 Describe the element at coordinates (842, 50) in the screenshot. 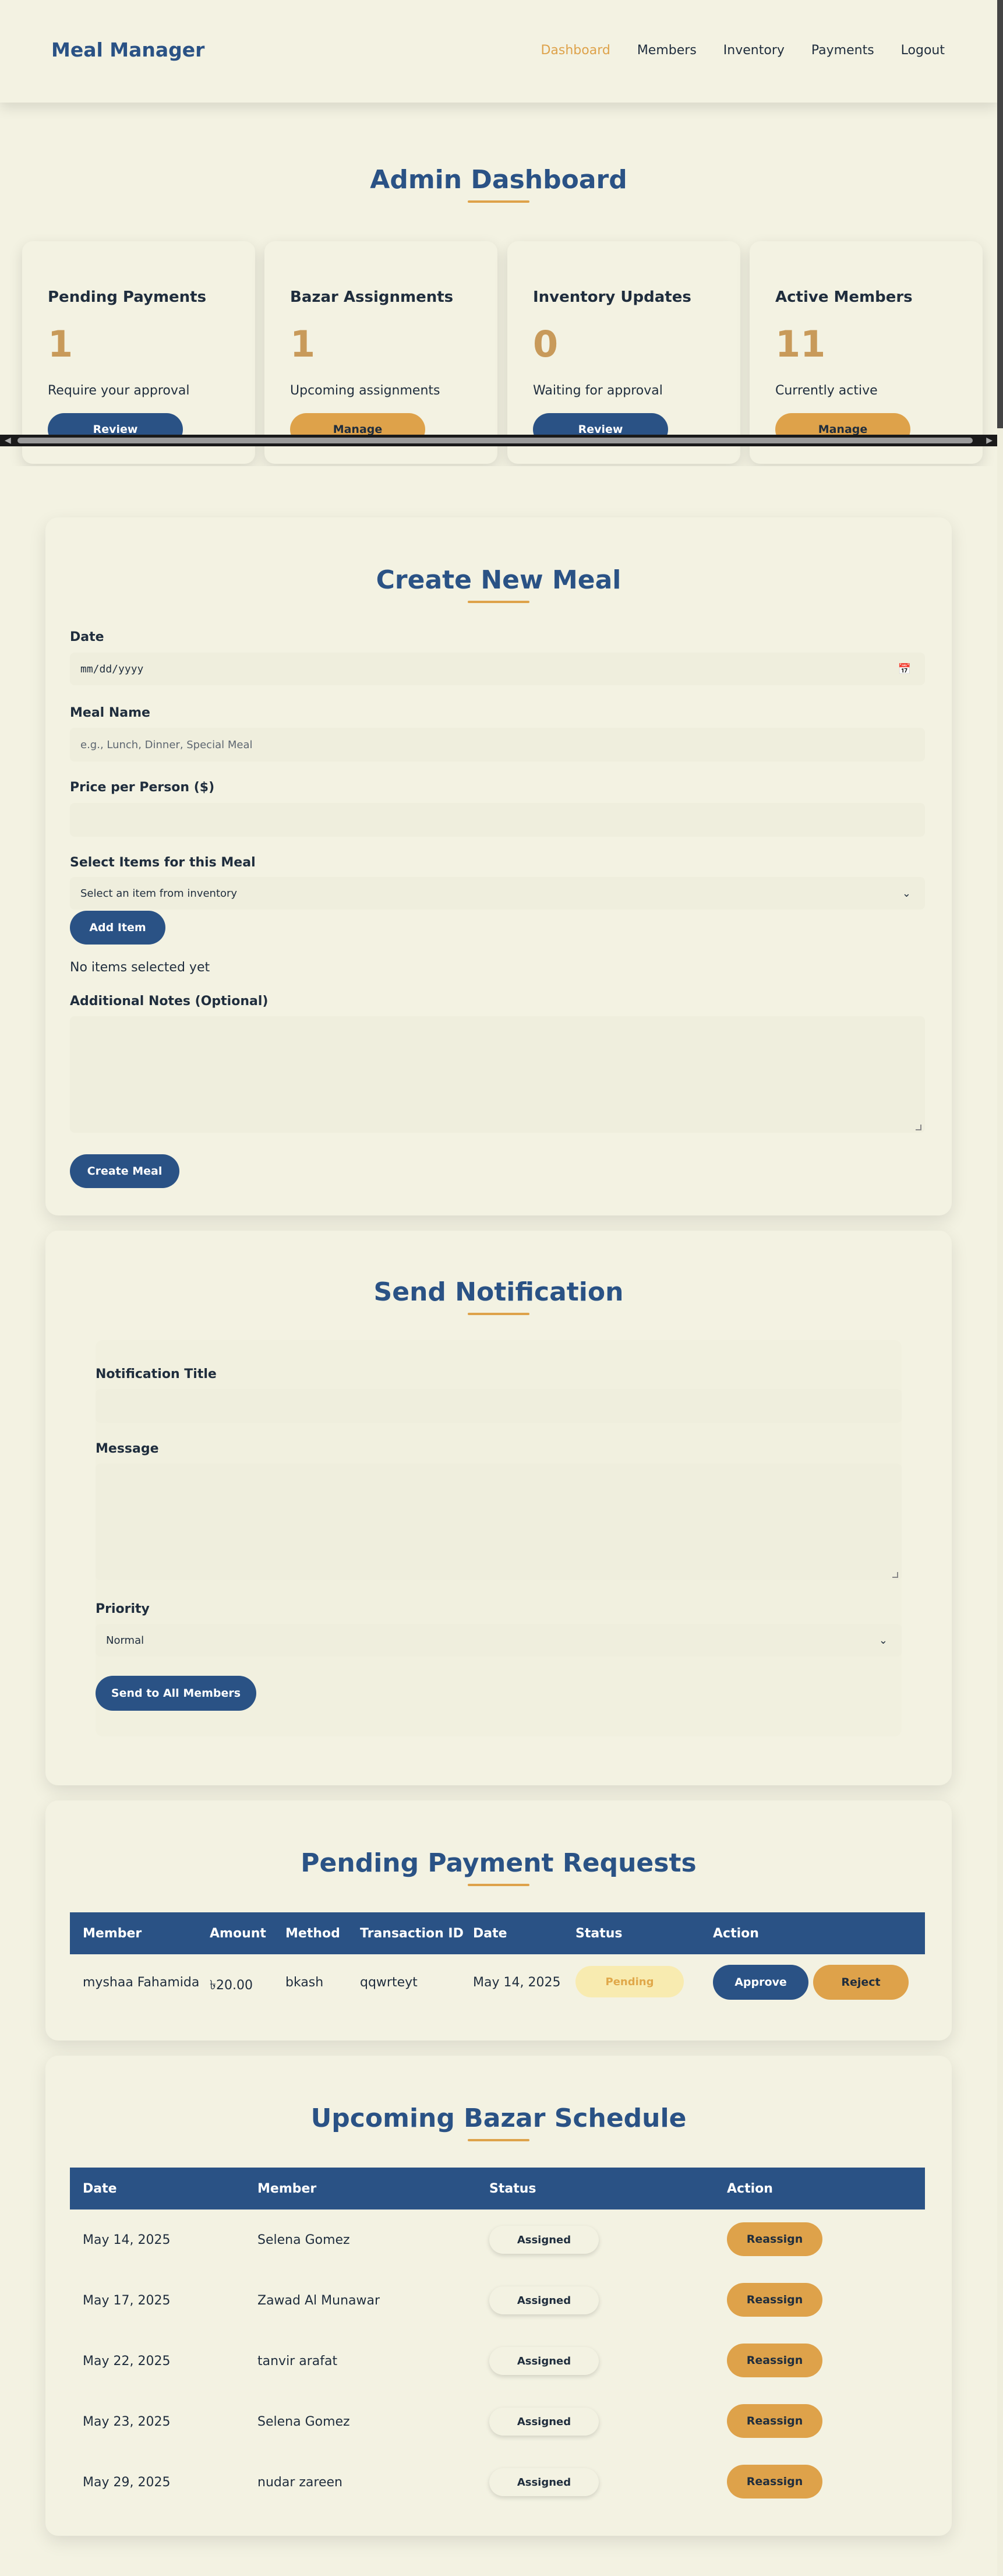

I see `nav-link-payments: Payments` at that location.